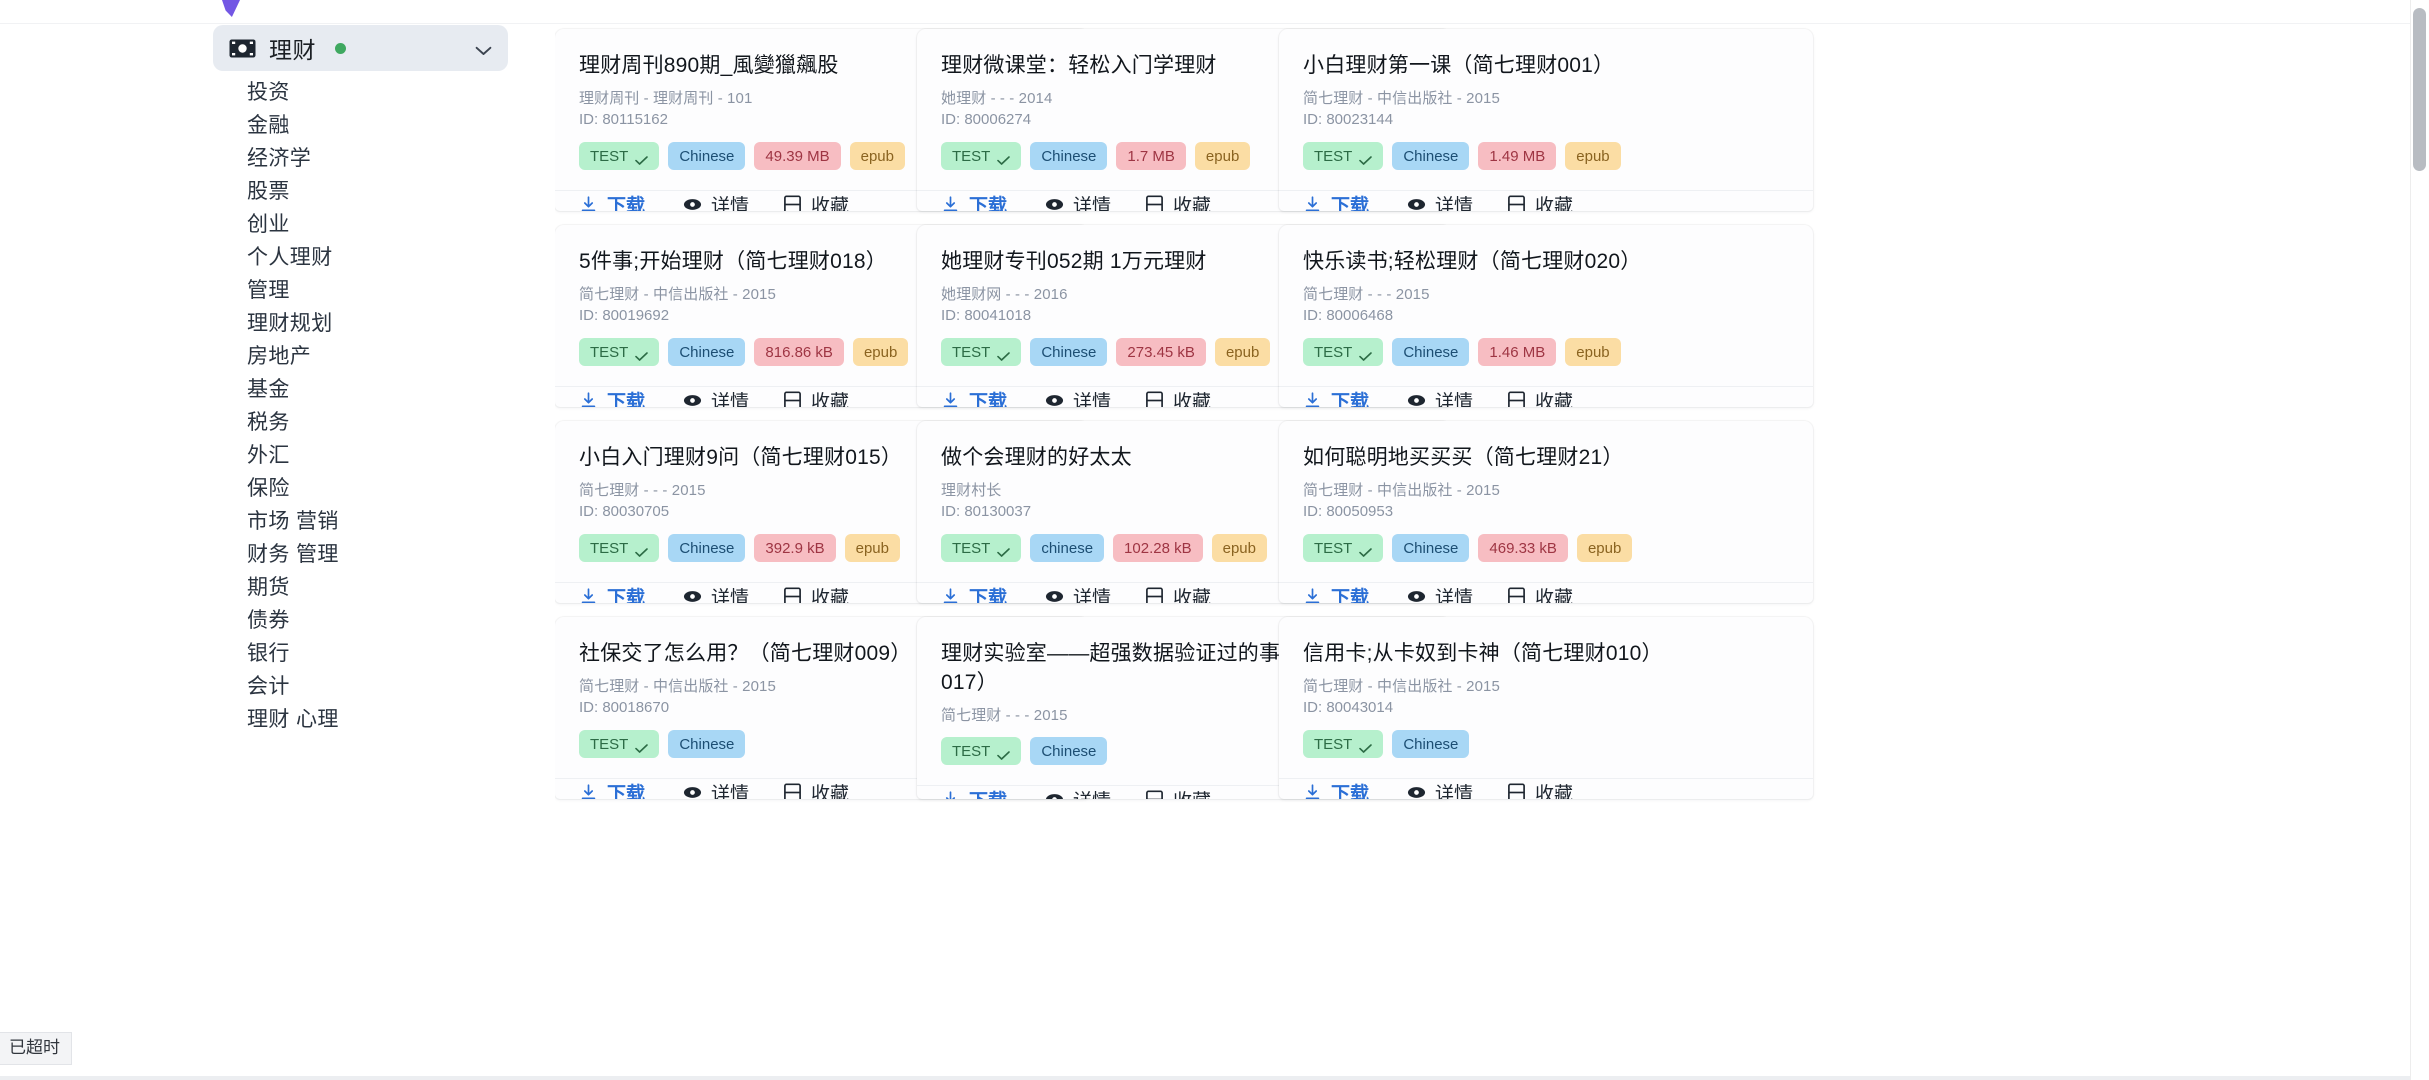 The image size is (2429, 1080). Describe the element at coordinates (797, 156) in the screenshot. I see `chip-filesize: 49.39 MB` at that location.